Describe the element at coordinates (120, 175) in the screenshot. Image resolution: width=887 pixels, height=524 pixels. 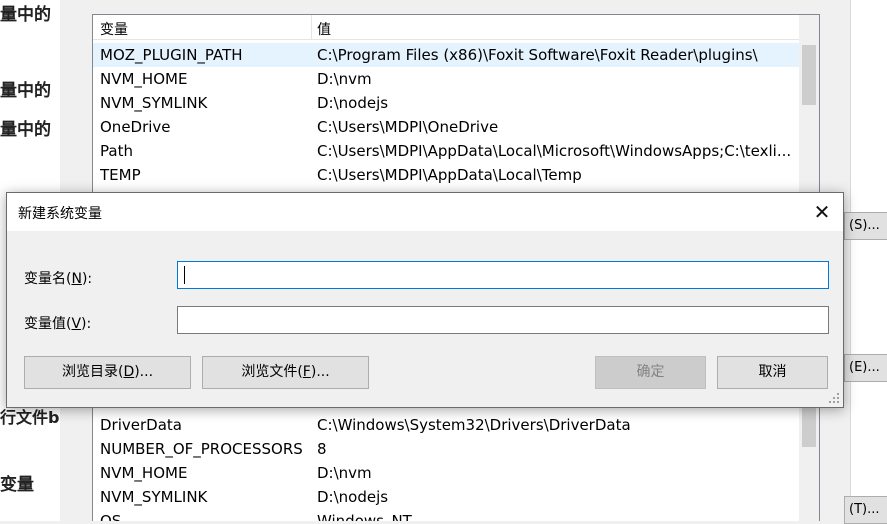
I see `variable-name: TEMP` at that location.